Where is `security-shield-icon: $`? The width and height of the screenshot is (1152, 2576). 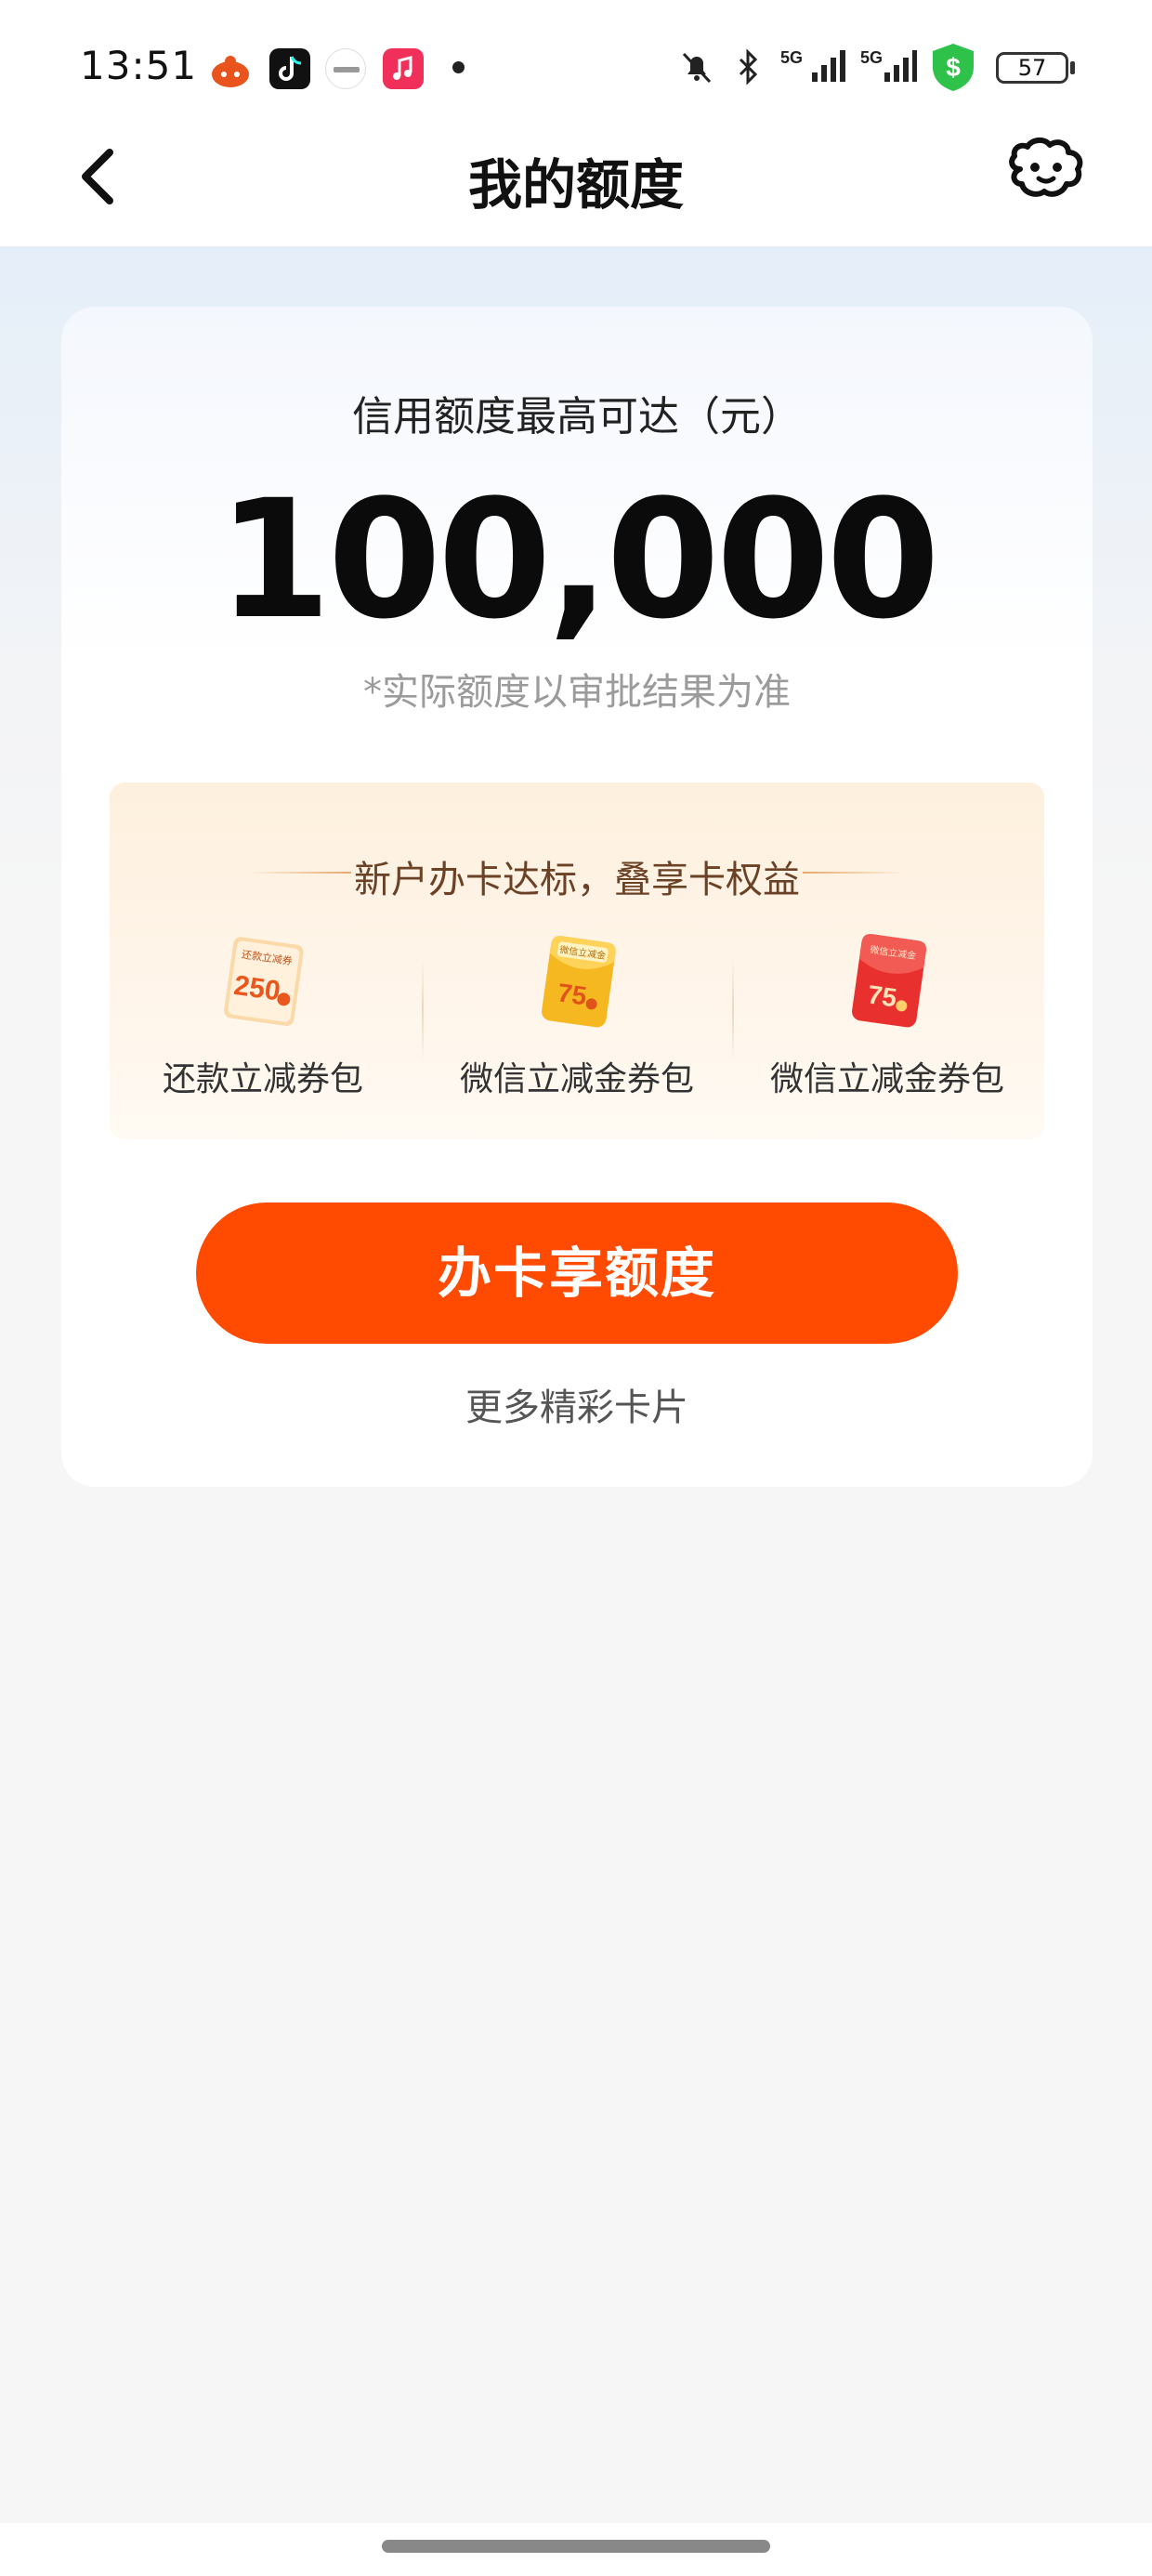
security-shield-icon: $ is located at coordinates (953, 67).